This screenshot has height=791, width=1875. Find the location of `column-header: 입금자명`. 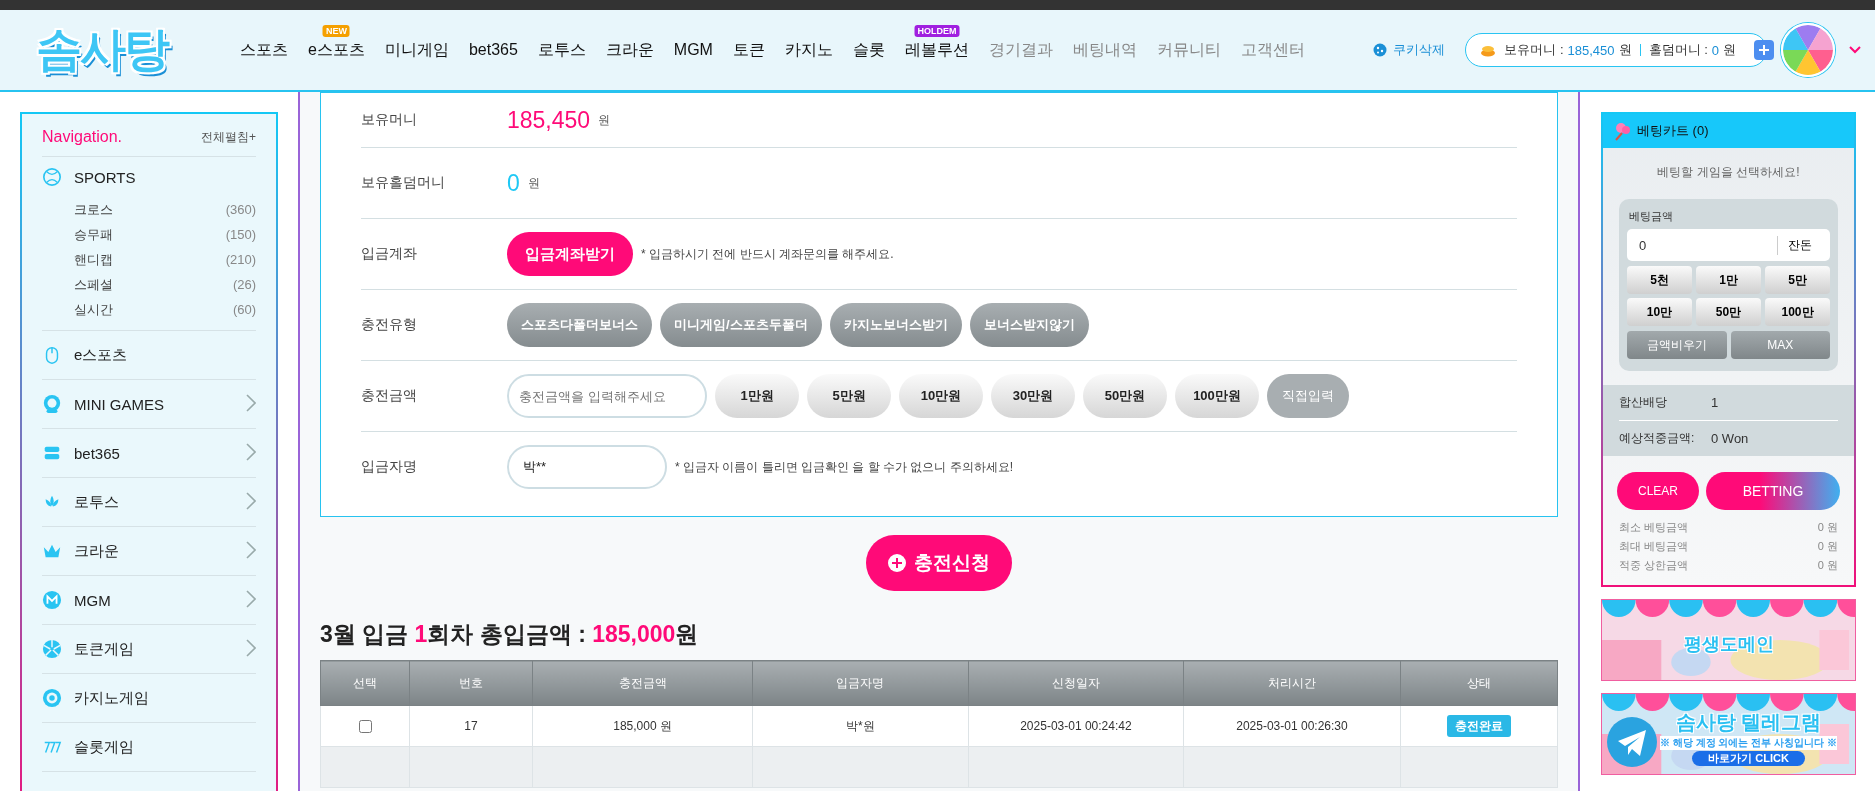

column-header: 입금자명 is located at coordinates (860, 683).